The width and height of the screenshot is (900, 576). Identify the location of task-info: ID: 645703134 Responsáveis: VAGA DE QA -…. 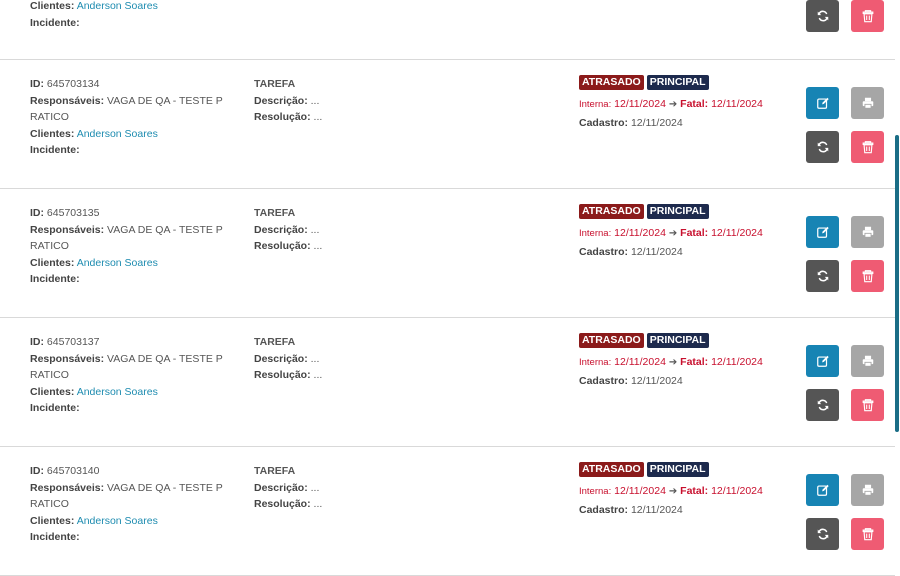
(126, 117).